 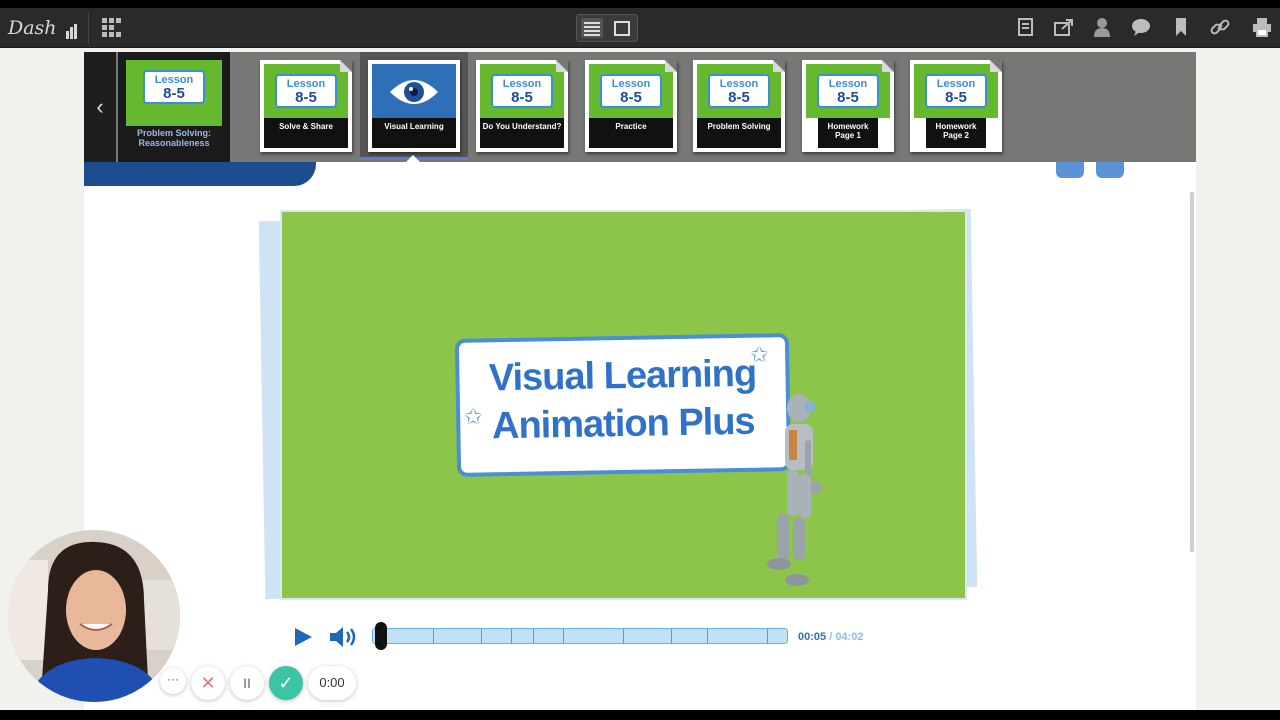 I want to click on webcam-overlay, so click(x=94, y=616).